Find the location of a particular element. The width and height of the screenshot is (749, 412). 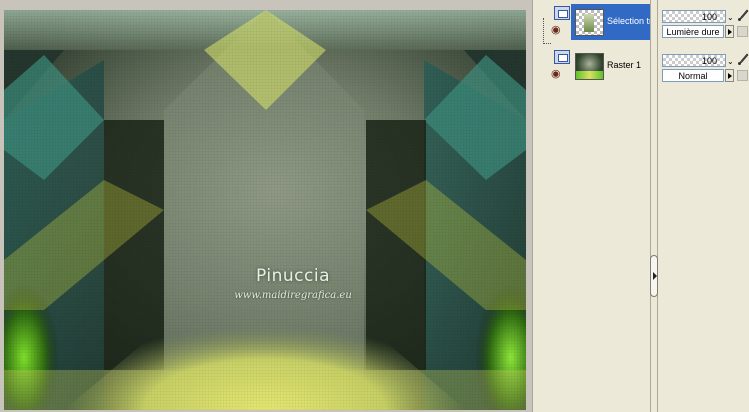

layer-name: Raster 1 is located at coordinates (624, 65).